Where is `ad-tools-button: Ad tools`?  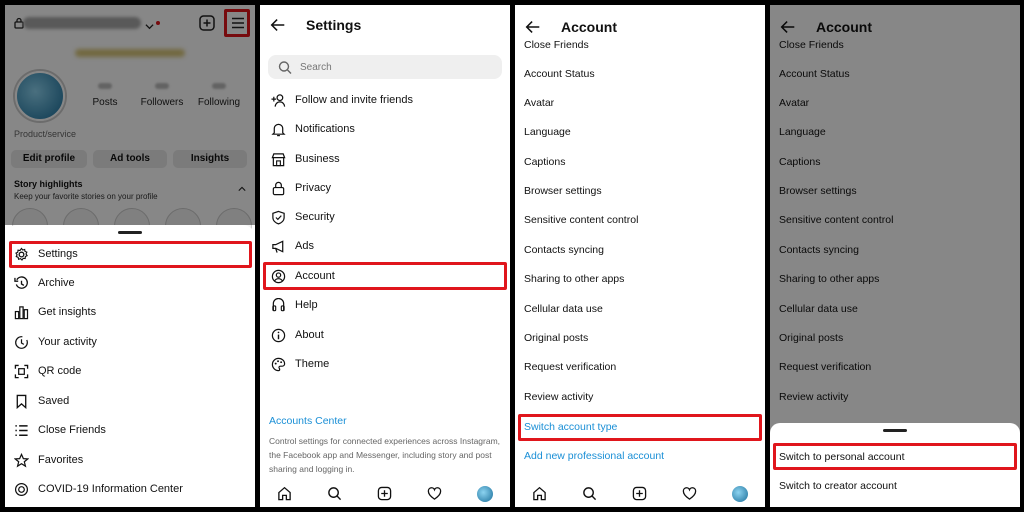
ad-tools-button: Ad tools is located at coordinates (130, 159).